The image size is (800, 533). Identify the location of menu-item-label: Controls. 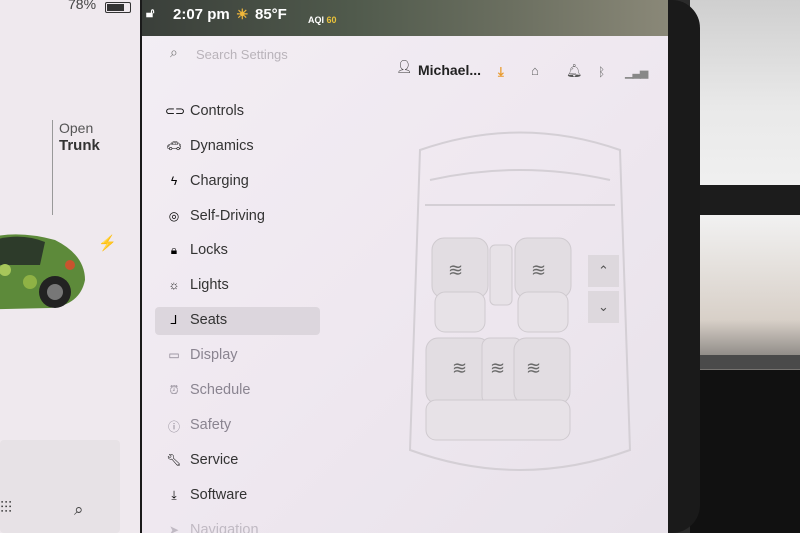
(217, 111).